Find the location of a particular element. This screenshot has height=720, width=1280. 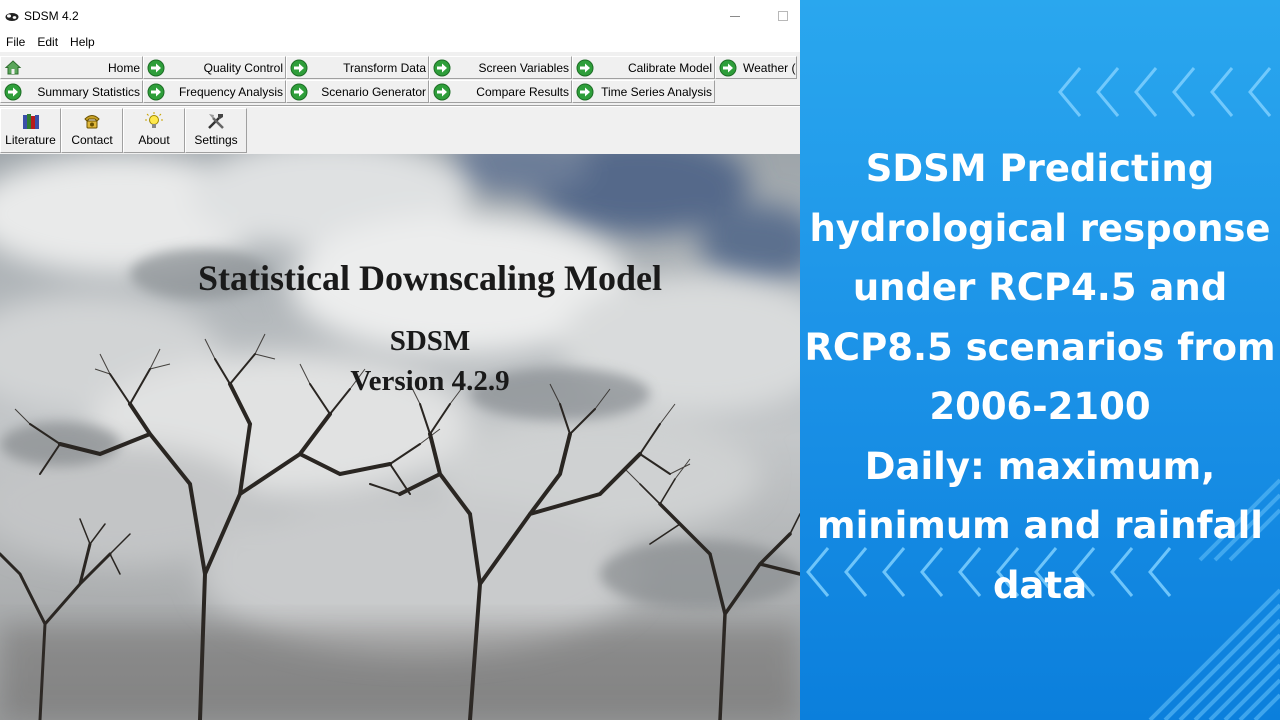

nav-quality-control-button: Quality Control is located at coordinates (214, 67).